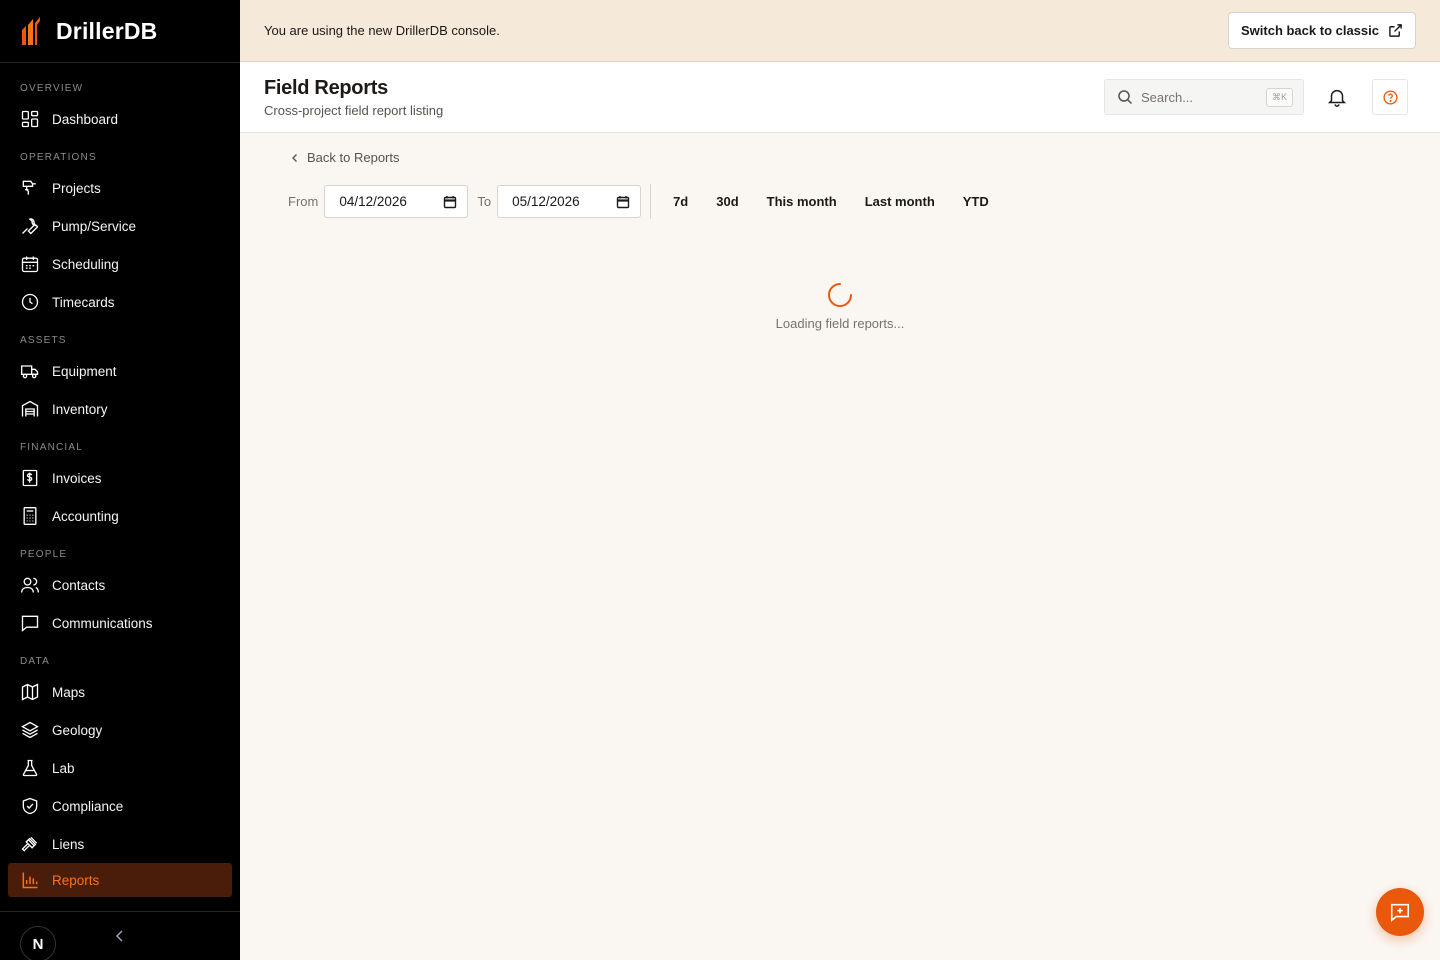 The width and height of the screenshot is (1440, 960). What do you see at coordinates (1279, 97) in the screenshot?
I see `search-shortcut-badge: ⌘K` at bounding box center [1279, 97].